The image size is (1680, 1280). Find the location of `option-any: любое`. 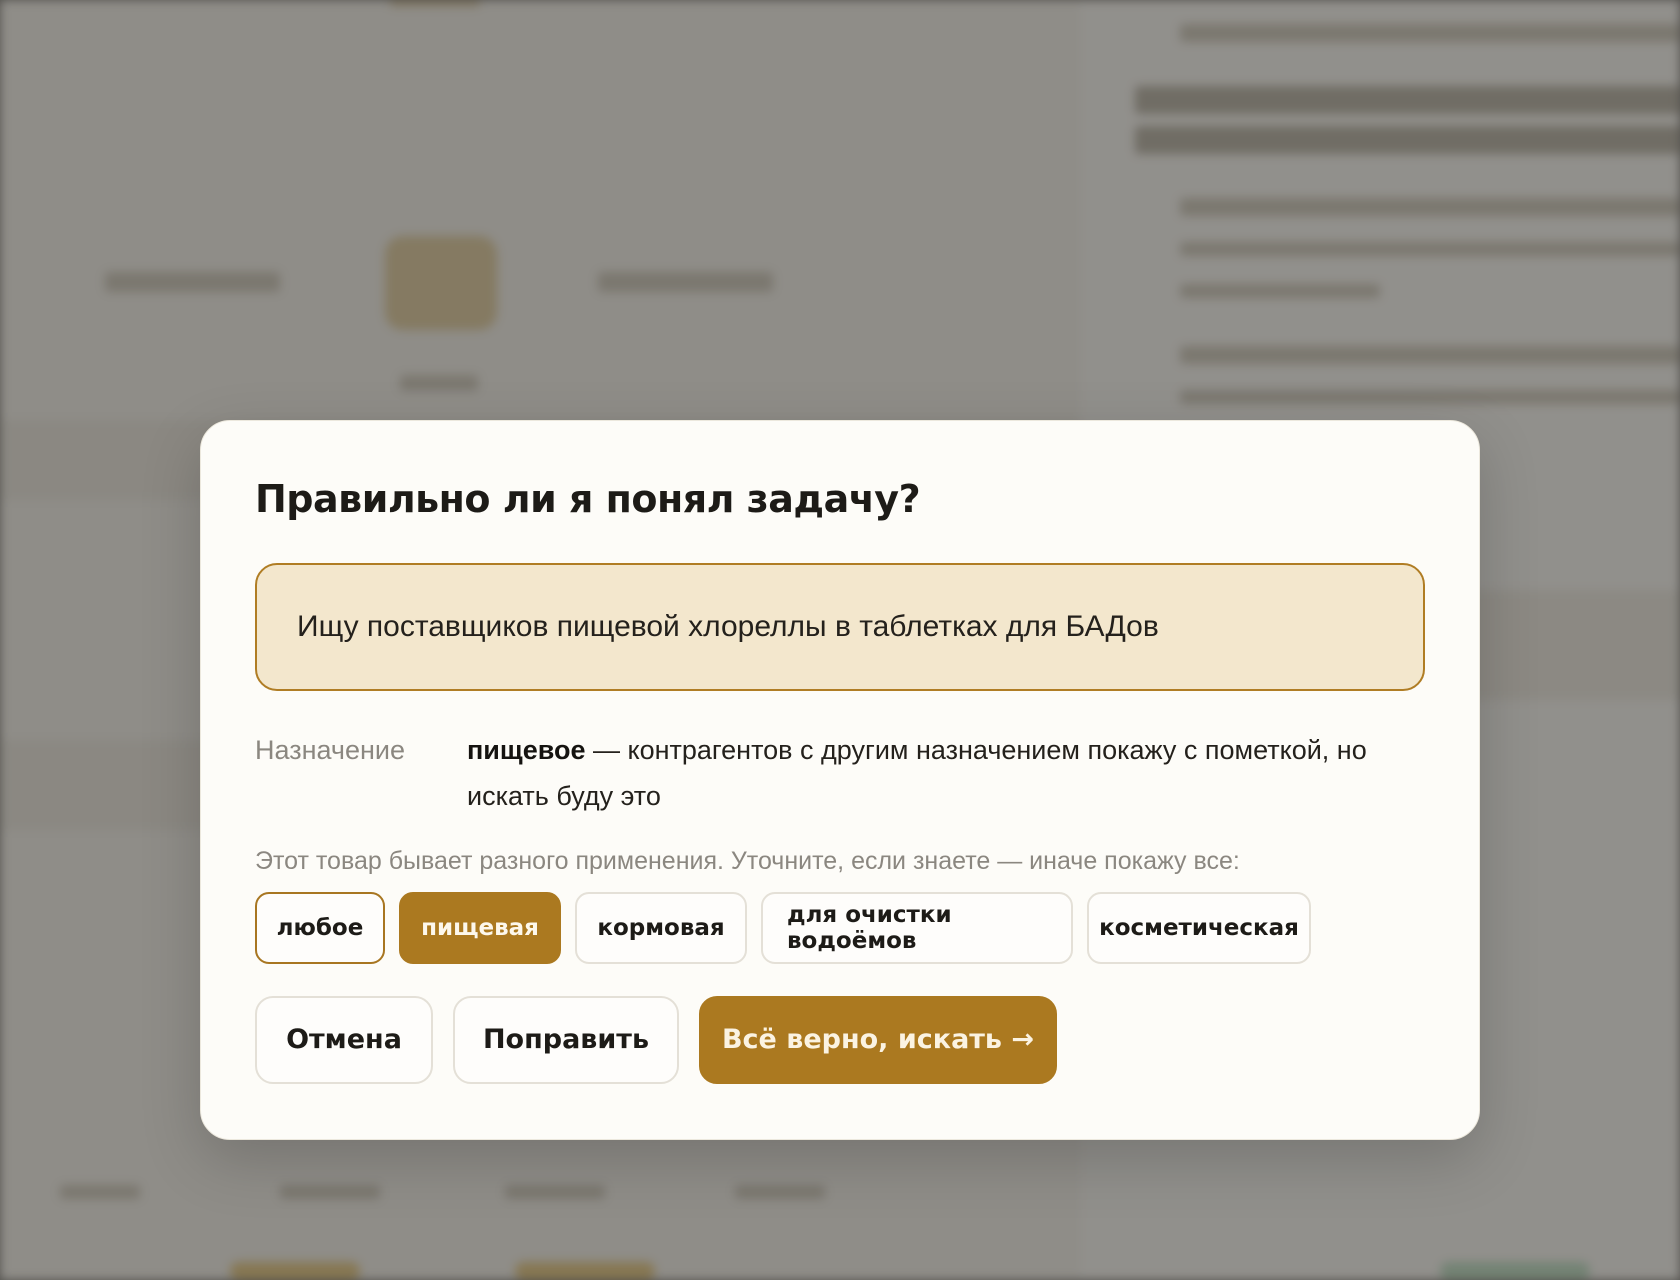

option-any: любое is located at coordinates (320, 927).